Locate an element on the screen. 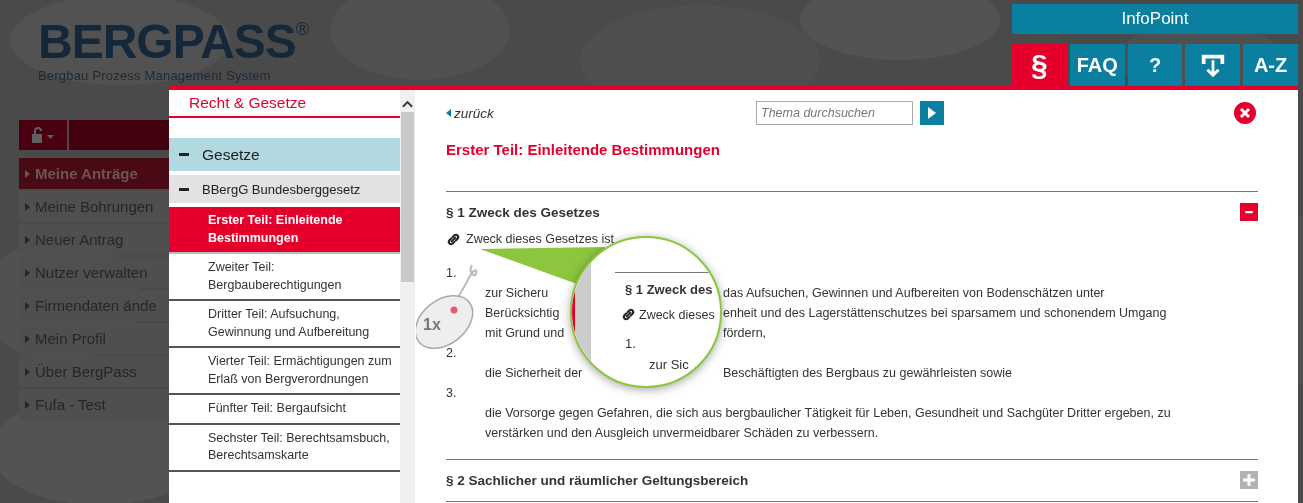  zoomed-text: Zweck dieses is located at coordinates (677, 314).